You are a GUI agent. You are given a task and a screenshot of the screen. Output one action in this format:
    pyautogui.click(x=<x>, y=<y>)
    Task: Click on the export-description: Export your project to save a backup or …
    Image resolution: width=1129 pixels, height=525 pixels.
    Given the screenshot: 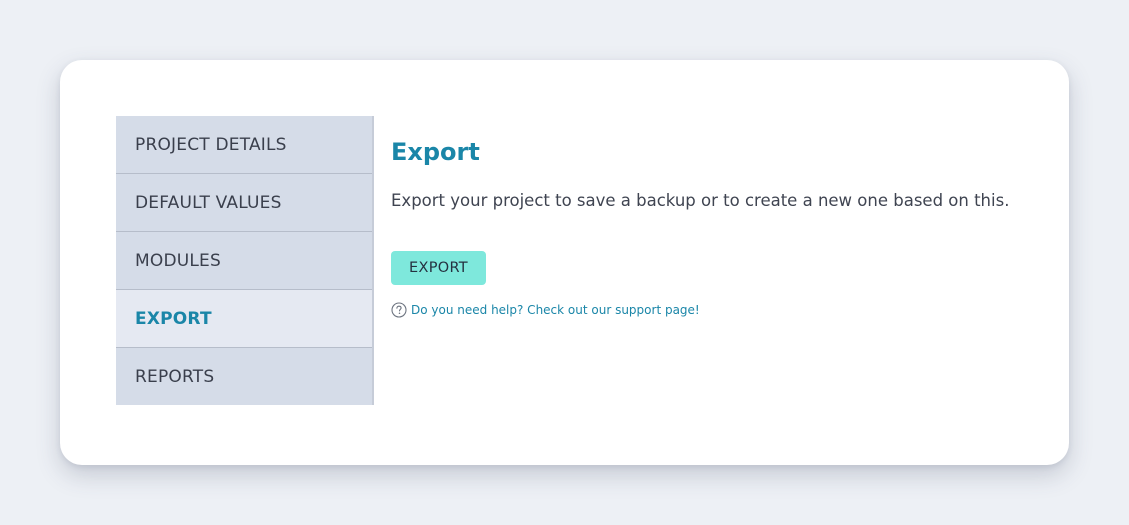 What is the action you would take?
    pyautogui.click(x=700, y=200)
    